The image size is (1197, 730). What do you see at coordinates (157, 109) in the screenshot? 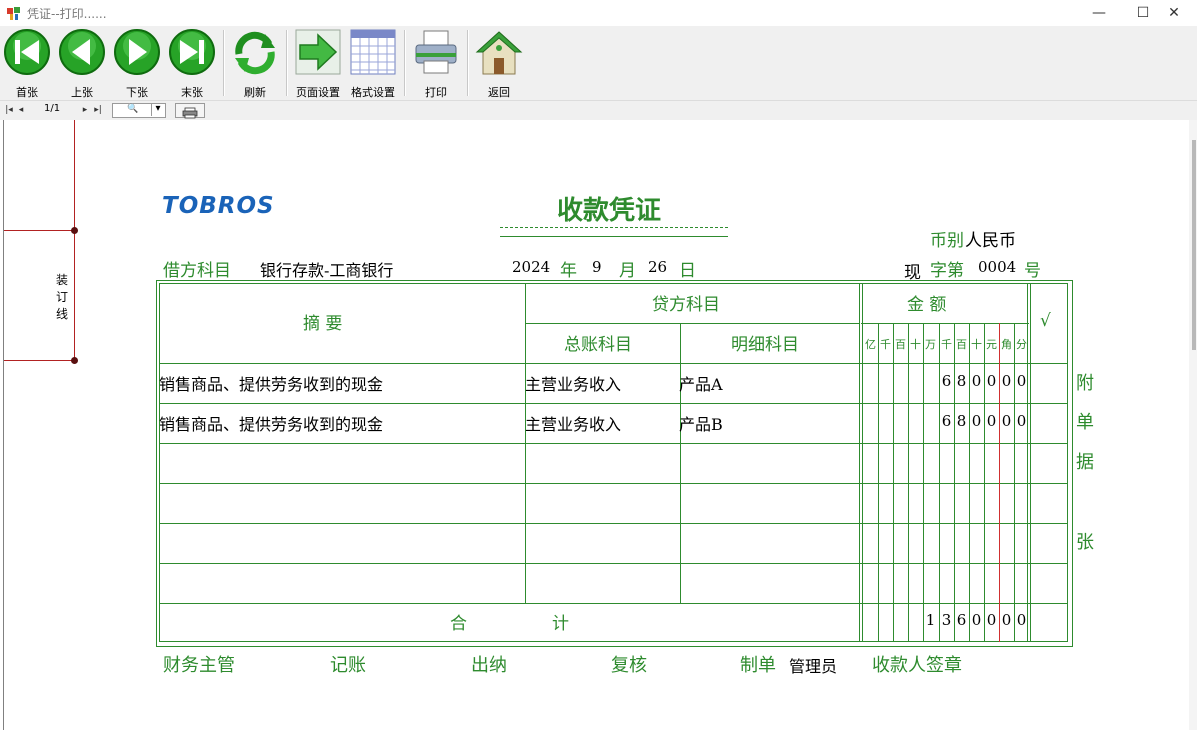
I see `chevron-down-icon: ▾` at bounding box center [157, 109].